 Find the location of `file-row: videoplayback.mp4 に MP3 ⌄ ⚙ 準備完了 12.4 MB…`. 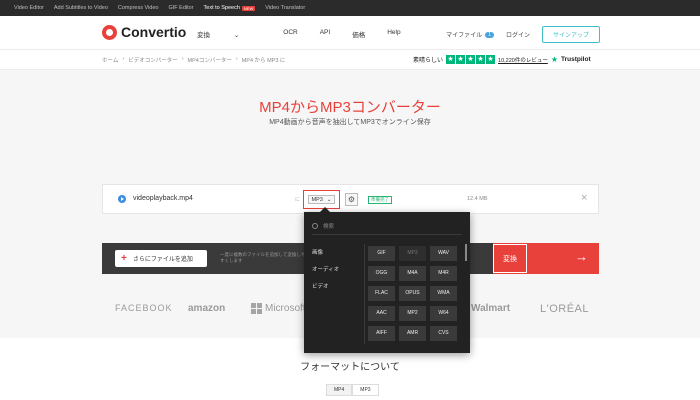

file-row: videoplayback.mp4 に MP3 ⌄ ⚙ 準備完了 12.4 MB… is located at coordinates (350, 199).